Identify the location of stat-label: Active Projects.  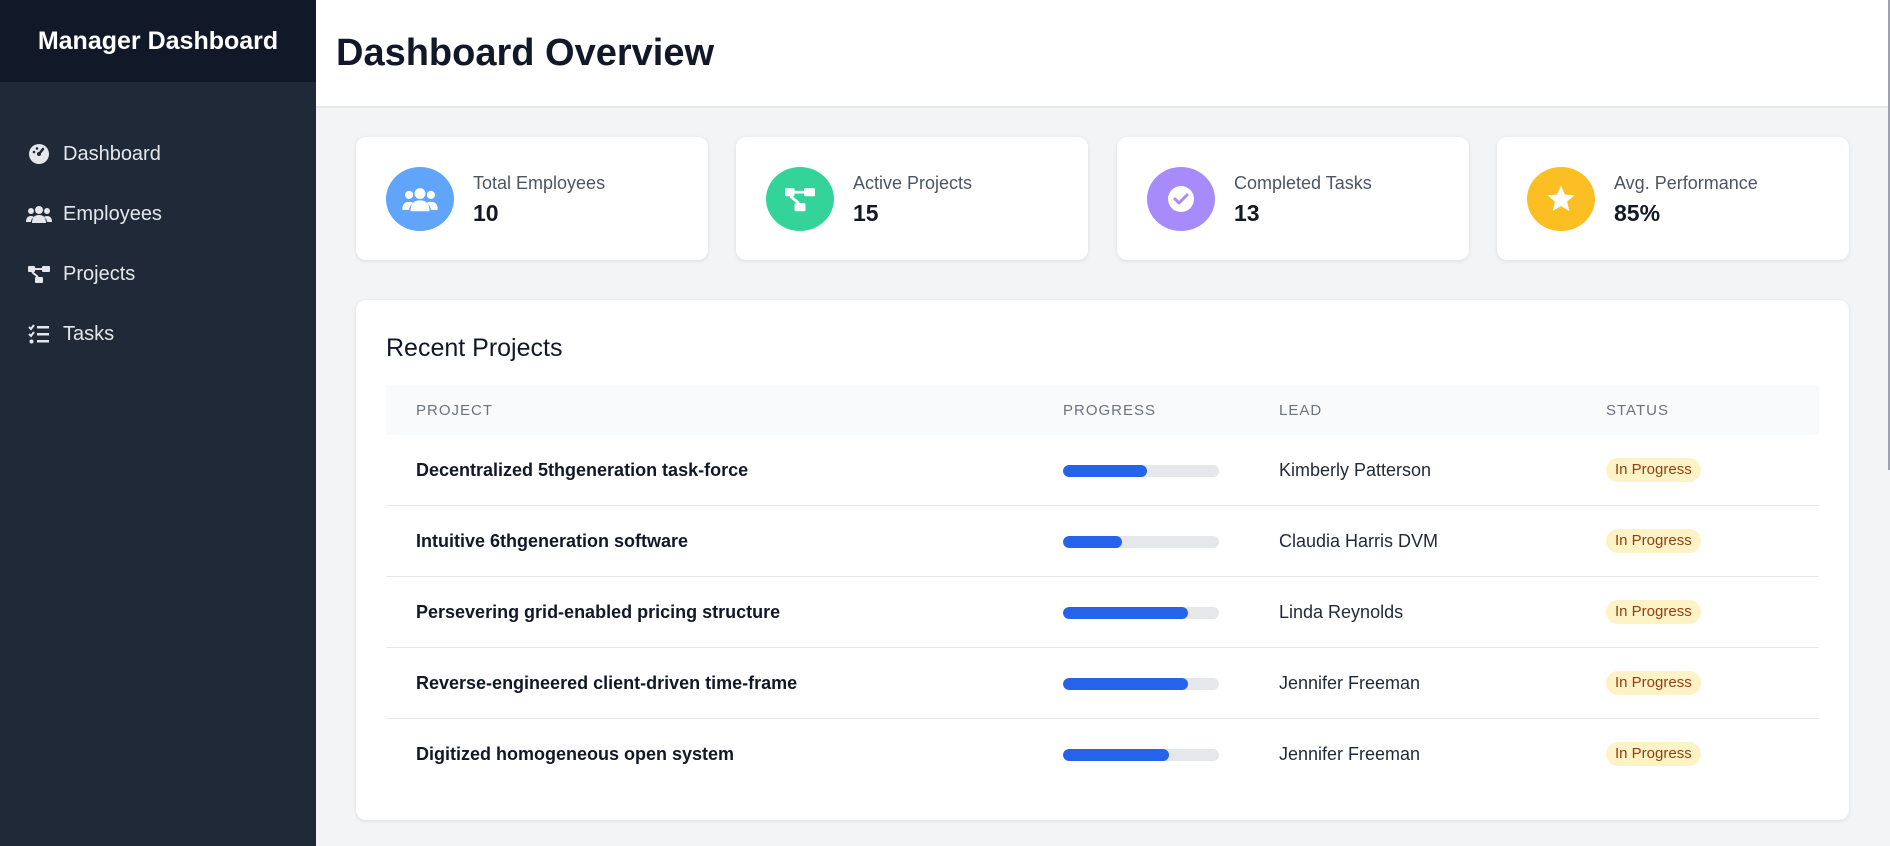
(913, 183).